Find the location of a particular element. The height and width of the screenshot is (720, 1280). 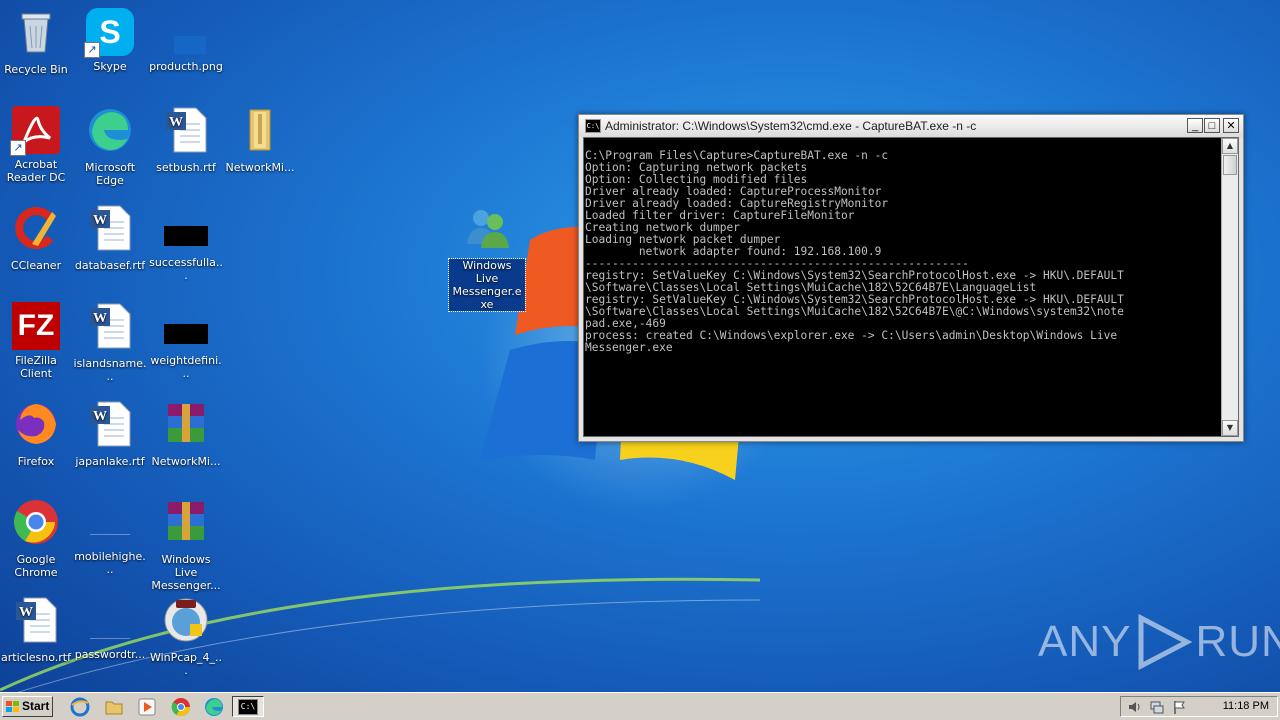

skype-icon: S ↗ is located at coordinates (109, 33).